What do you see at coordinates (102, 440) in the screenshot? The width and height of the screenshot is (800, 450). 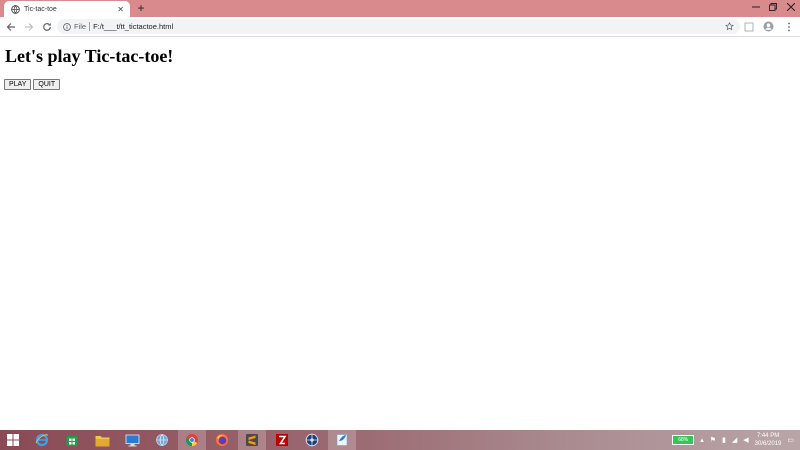 I see `file-explorer-icon` at bounding box center [102, 440].